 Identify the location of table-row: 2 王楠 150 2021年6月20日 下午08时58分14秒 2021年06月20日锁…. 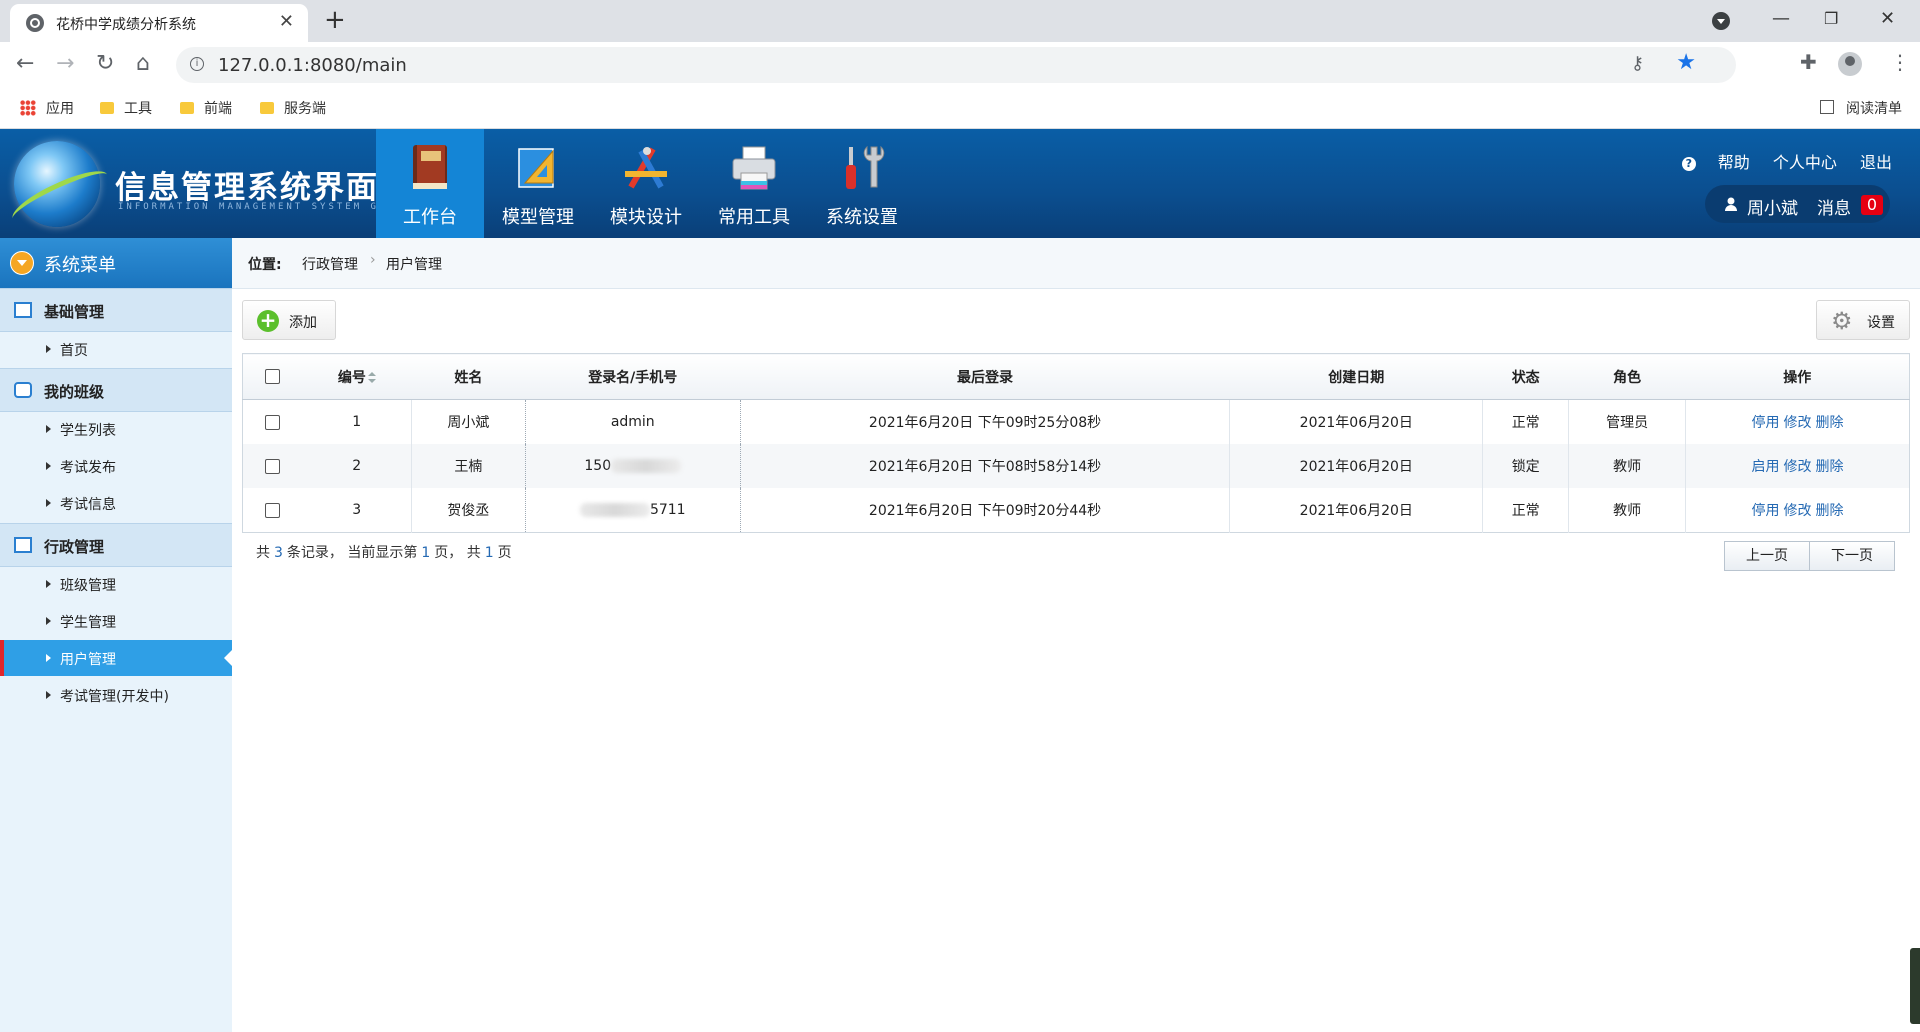
(1076, 466).